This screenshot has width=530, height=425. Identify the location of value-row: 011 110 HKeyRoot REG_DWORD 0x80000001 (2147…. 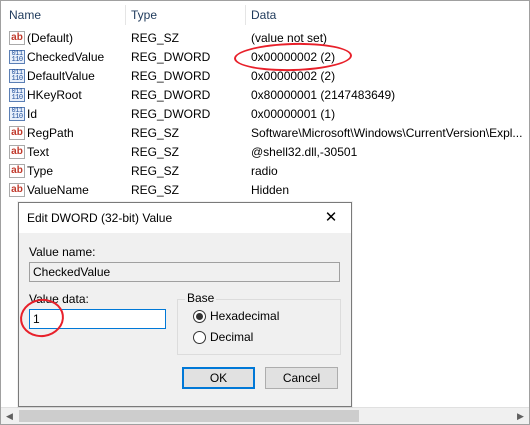
(265, 95).